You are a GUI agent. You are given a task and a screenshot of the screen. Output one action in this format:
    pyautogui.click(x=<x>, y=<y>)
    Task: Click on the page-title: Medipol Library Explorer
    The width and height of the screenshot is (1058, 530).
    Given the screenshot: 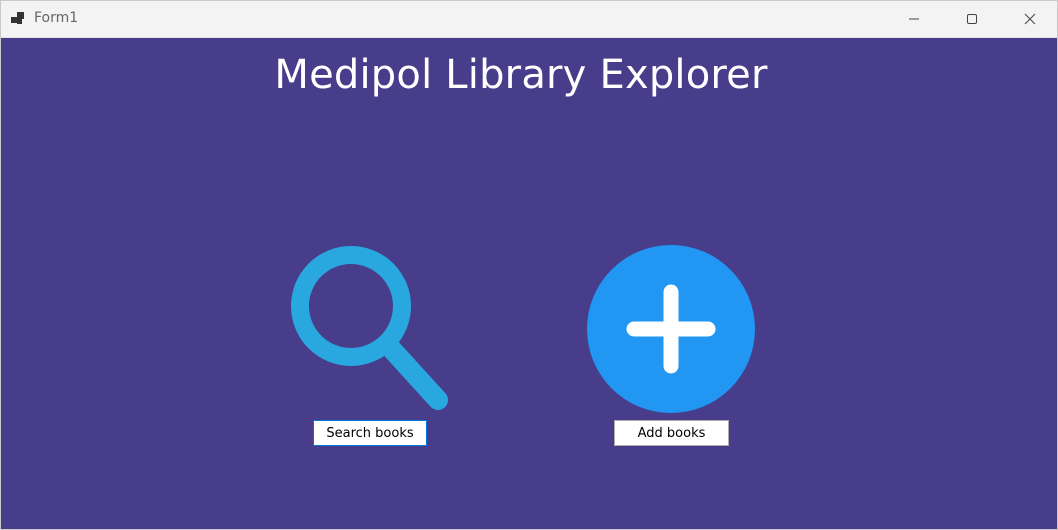 What is the action you would take?
    pyautogui.click(x=521, y=75)
    